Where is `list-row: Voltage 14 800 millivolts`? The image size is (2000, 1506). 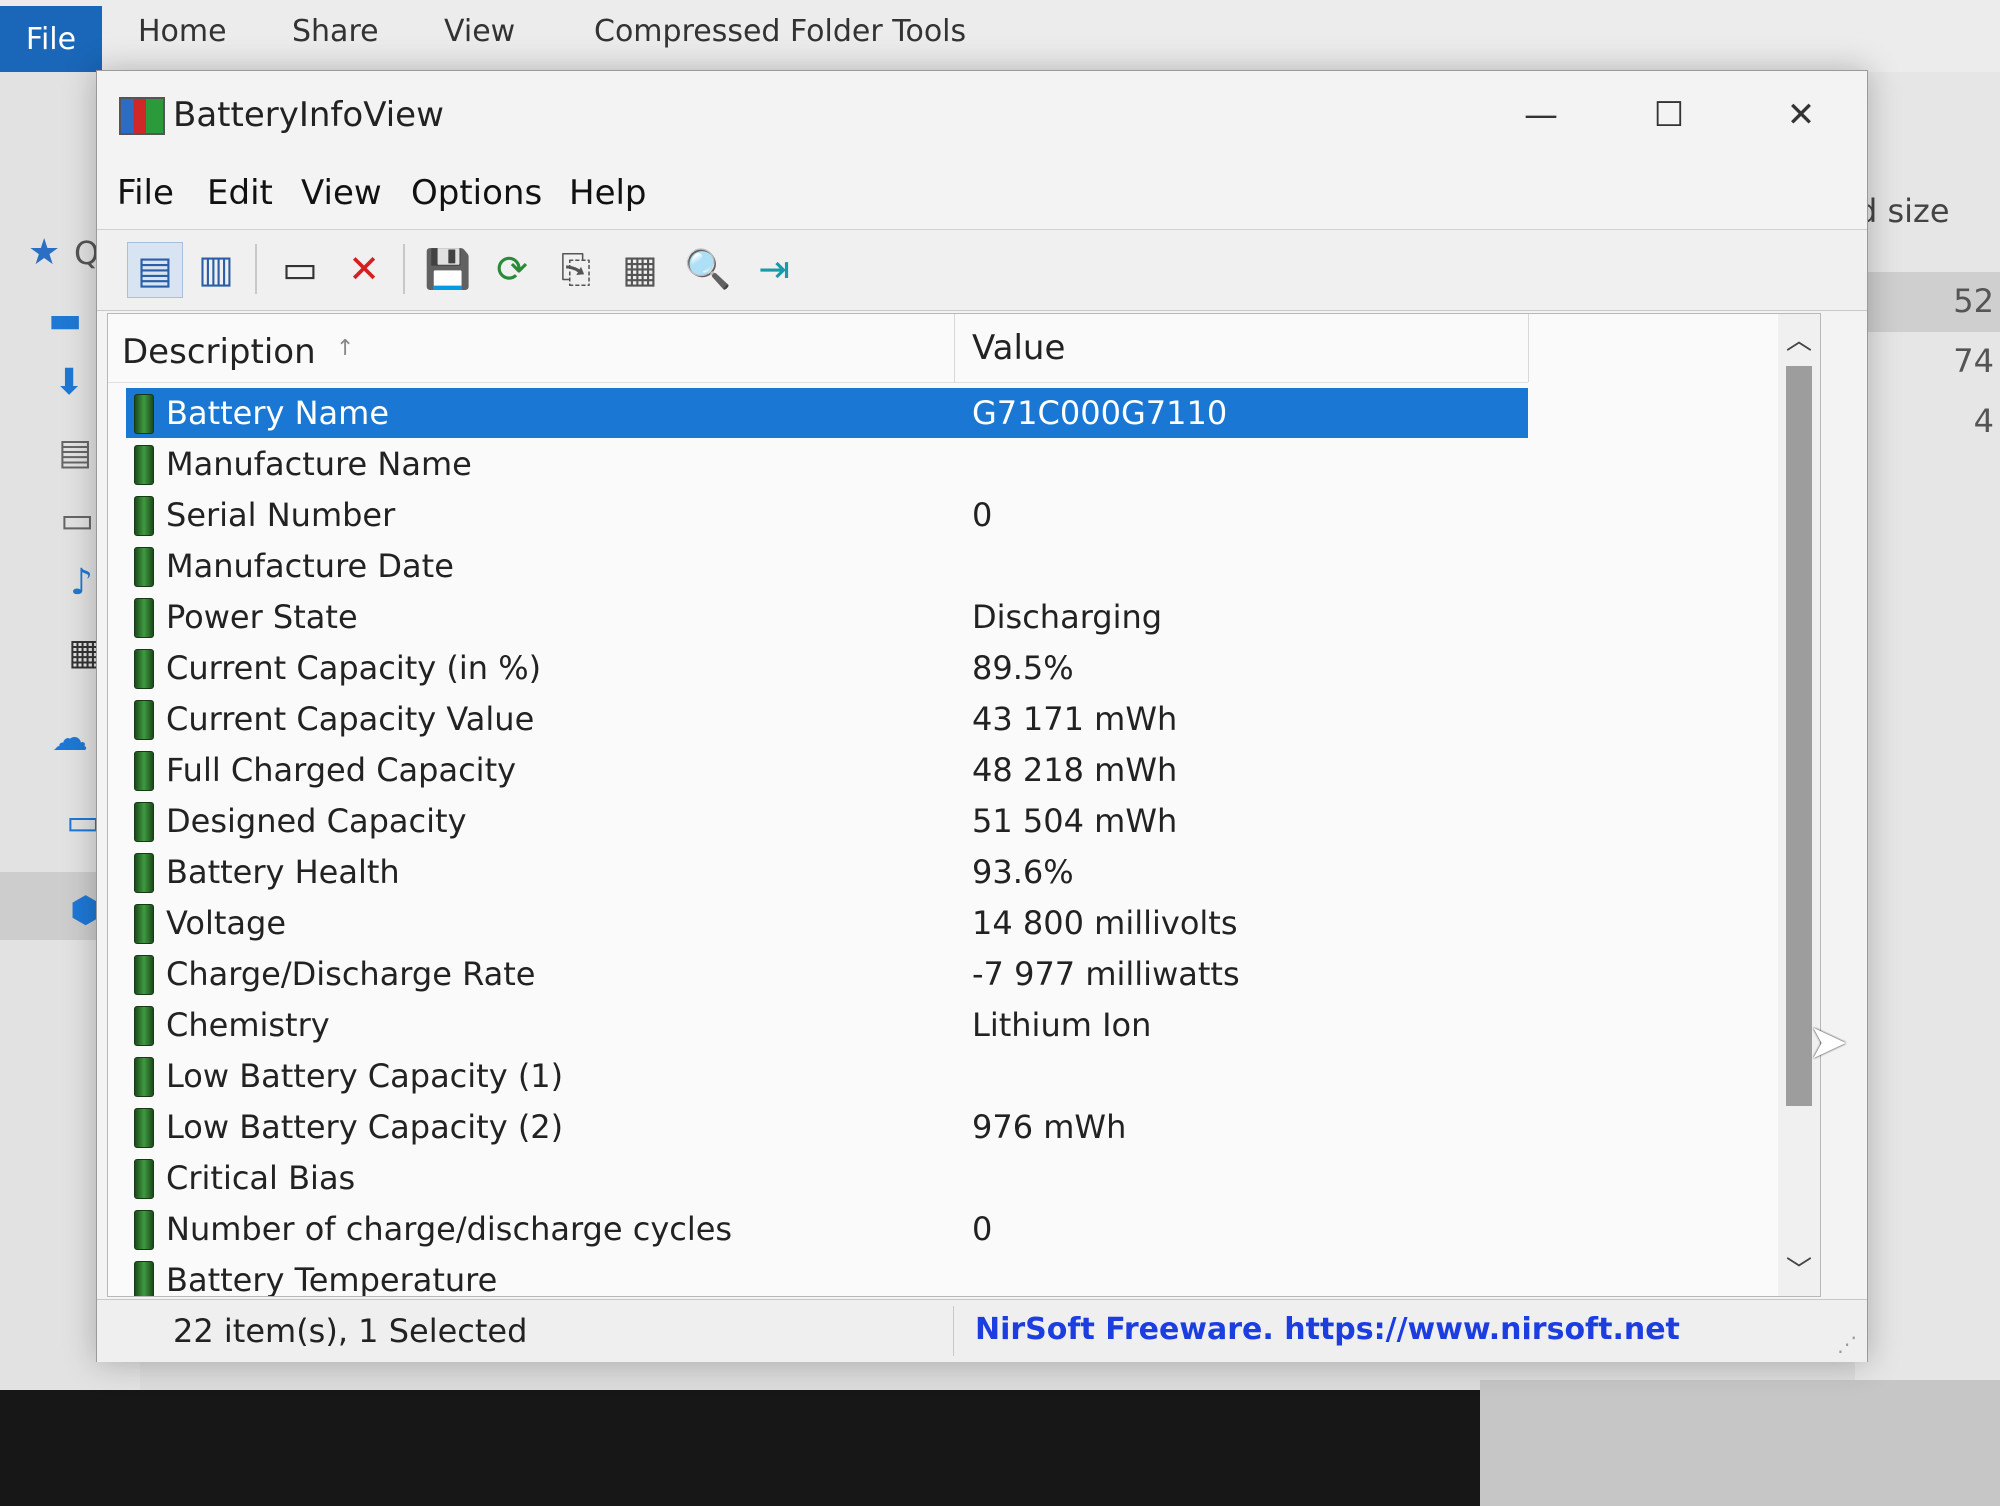
list-row: Voltage 14 800 millivolts is located at coordinates (827, 923).